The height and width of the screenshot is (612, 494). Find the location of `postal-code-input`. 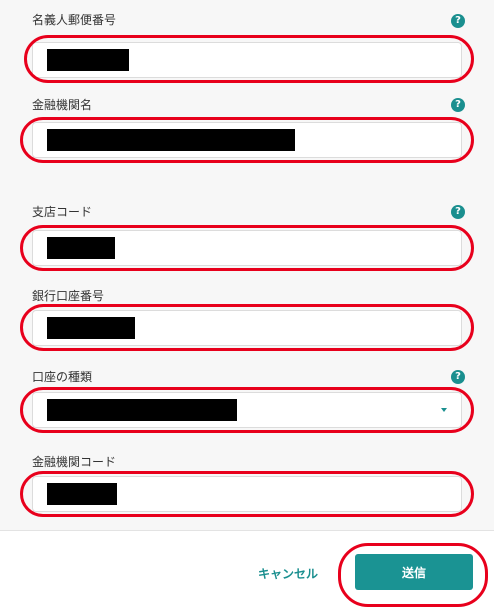

postal-code-input is located at coordinates (247, 60).